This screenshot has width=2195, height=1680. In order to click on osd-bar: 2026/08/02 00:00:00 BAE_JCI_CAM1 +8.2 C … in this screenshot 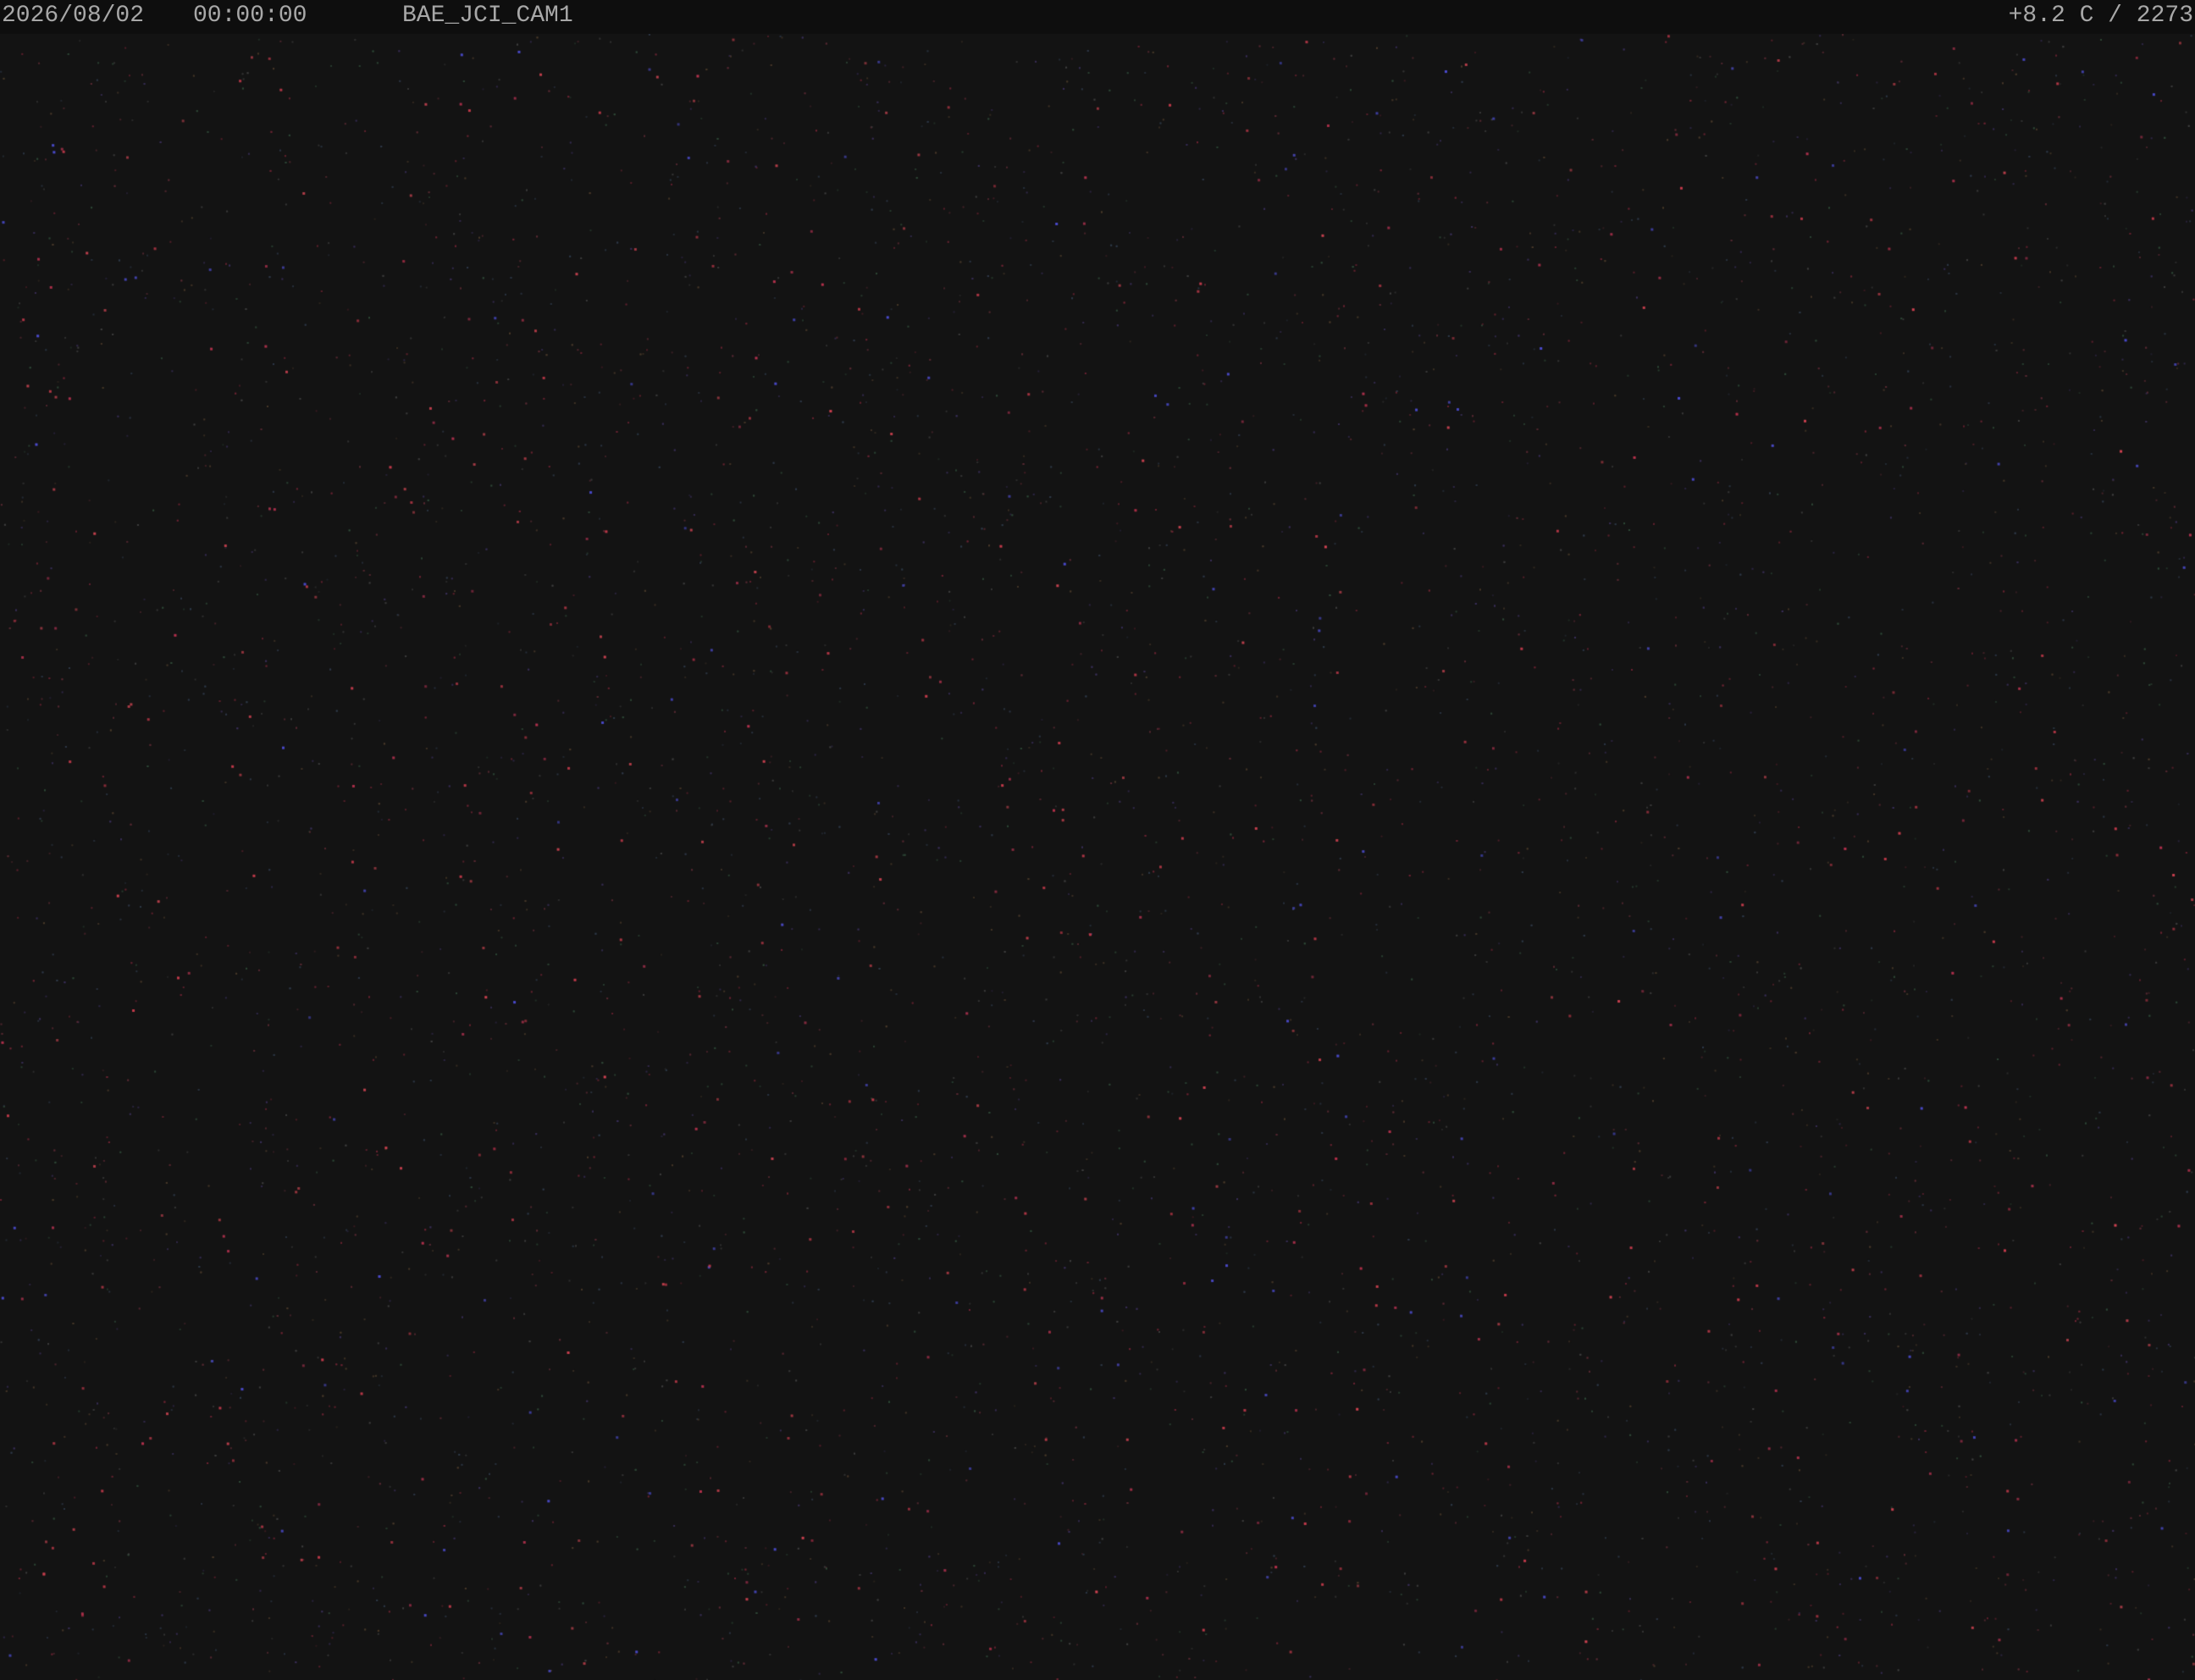, I will do `click(1097, 17)`.